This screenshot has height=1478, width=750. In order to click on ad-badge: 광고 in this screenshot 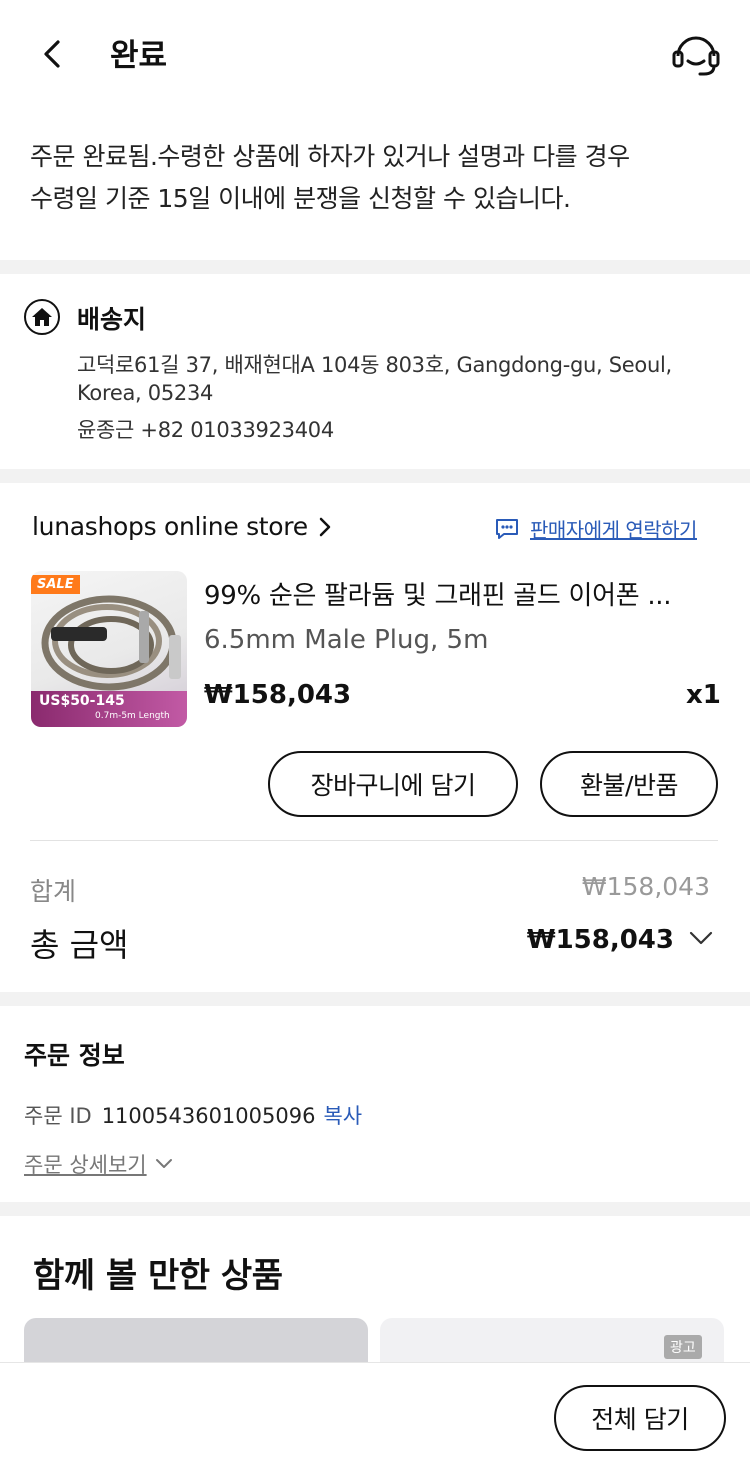, I will do `click(683, 1347)`.